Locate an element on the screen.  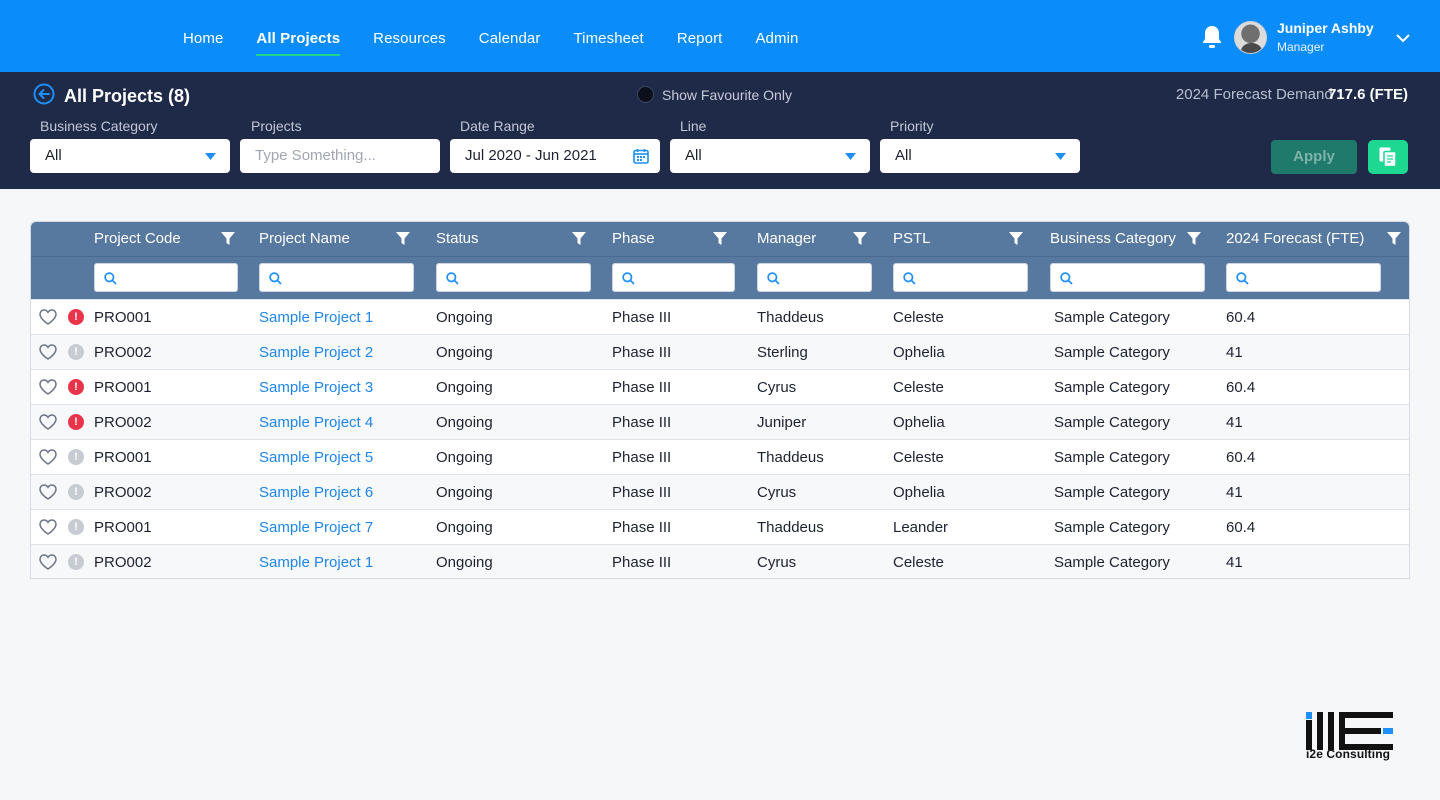
column-header-pstl: PSTL is located at coordinates (912, 238).